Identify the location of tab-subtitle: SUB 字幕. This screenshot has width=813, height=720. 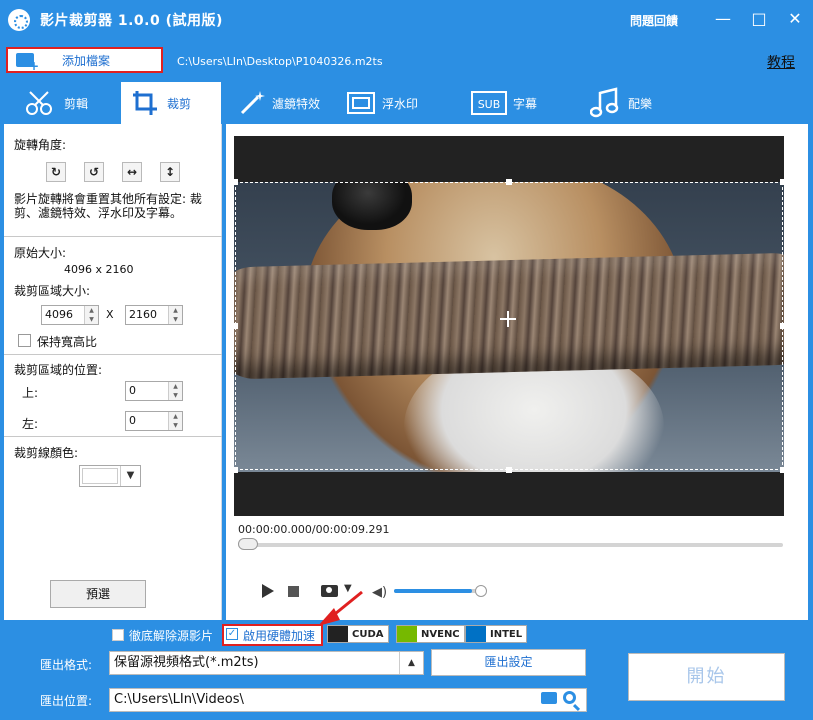
(504, 103).